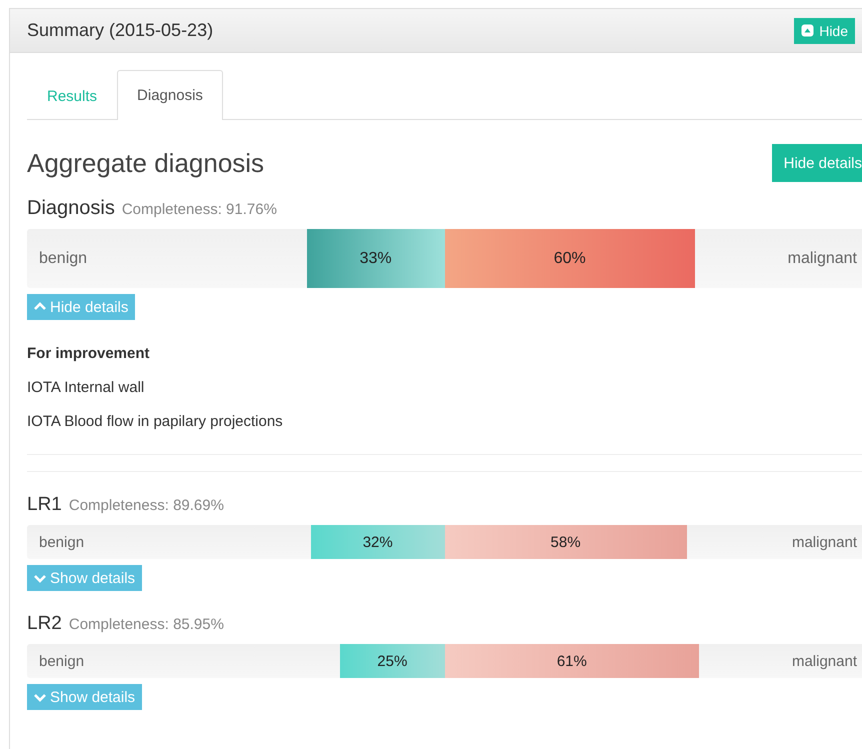 This screenshot has height=749, width=862. Describe the element at coordinates (170, 95) in the screenshot. I see `tab: Diagnosis` at that location.